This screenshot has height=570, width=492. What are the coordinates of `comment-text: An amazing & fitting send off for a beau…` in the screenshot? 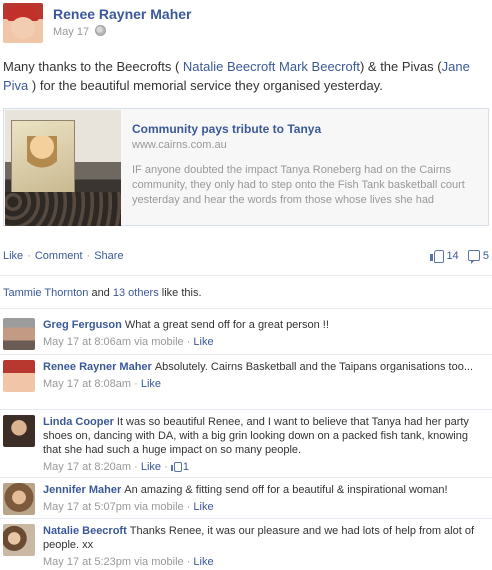 It's located at (286, 490).